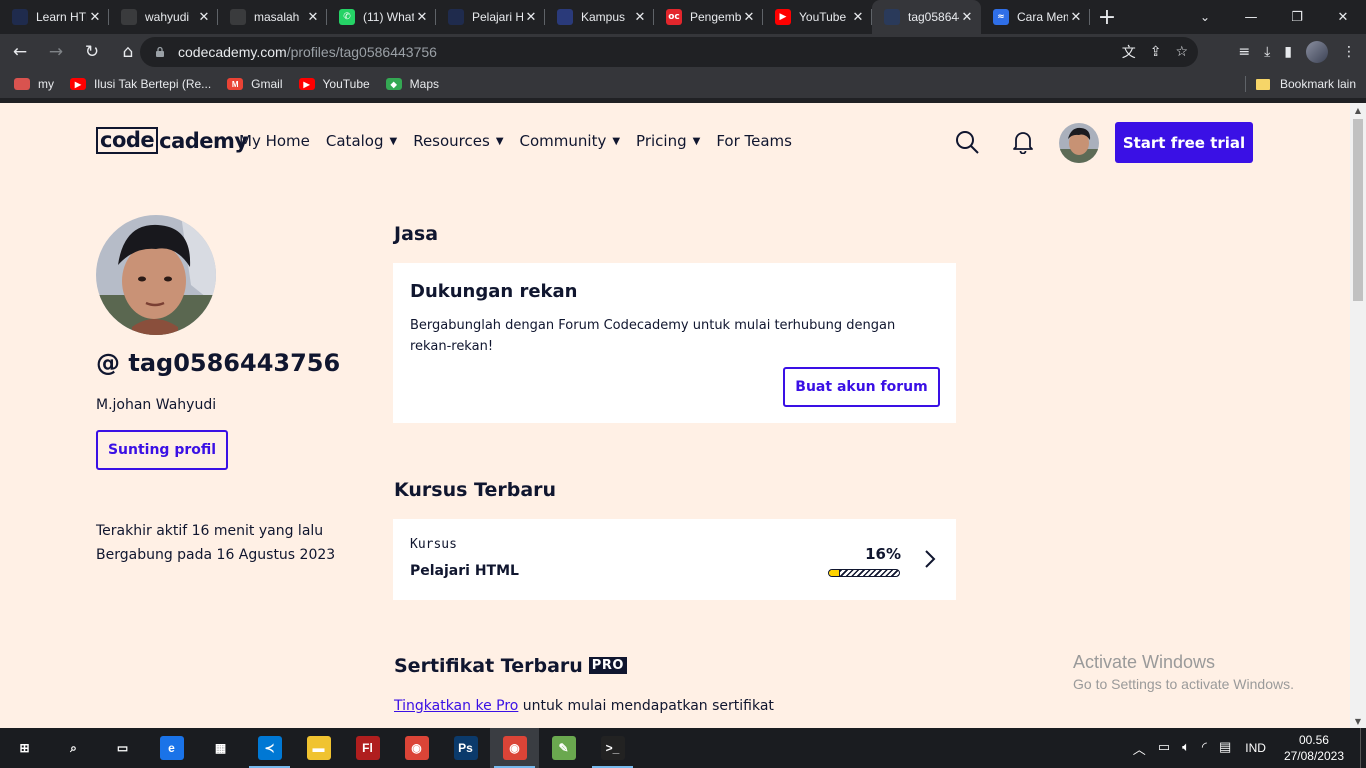  What do you see at coordinates (1363, 748) in the screenshot?
I see `show-desktop-button` at bounding box center [1363, 748].